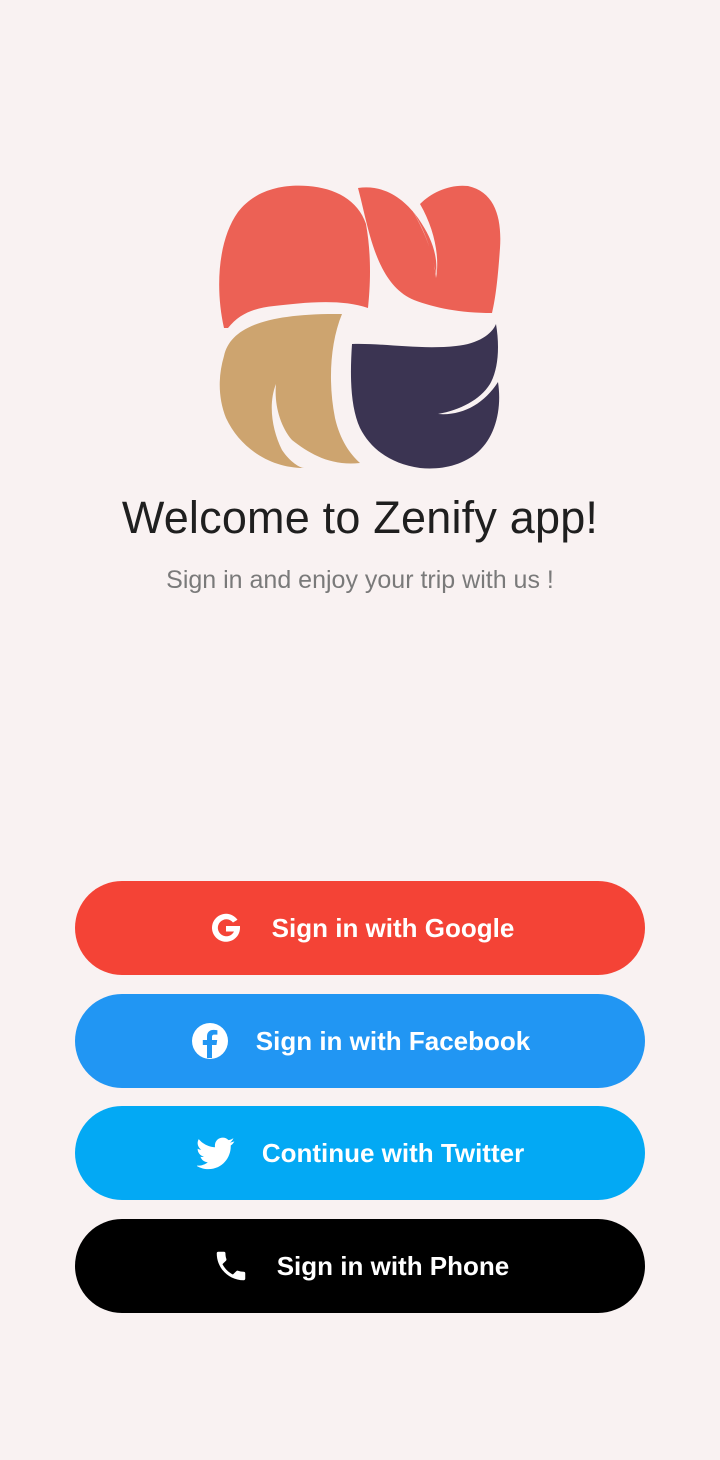 The width and height of the screenshot is (720, 1460). Describe the element at coordinates (226, 928) in the screenshot. I see `google-icon` at that location.